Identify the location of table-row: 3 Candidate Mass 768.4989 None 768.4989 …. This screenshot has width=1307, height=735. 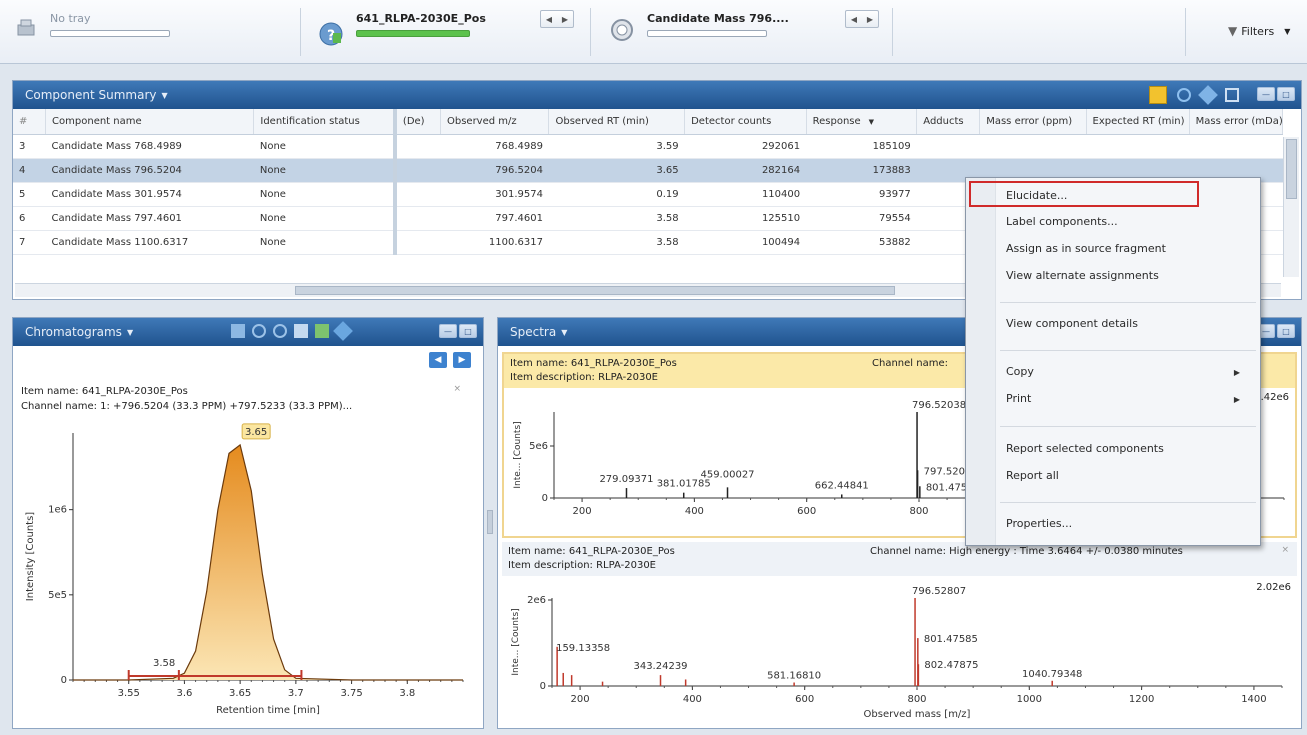
(648, 146).